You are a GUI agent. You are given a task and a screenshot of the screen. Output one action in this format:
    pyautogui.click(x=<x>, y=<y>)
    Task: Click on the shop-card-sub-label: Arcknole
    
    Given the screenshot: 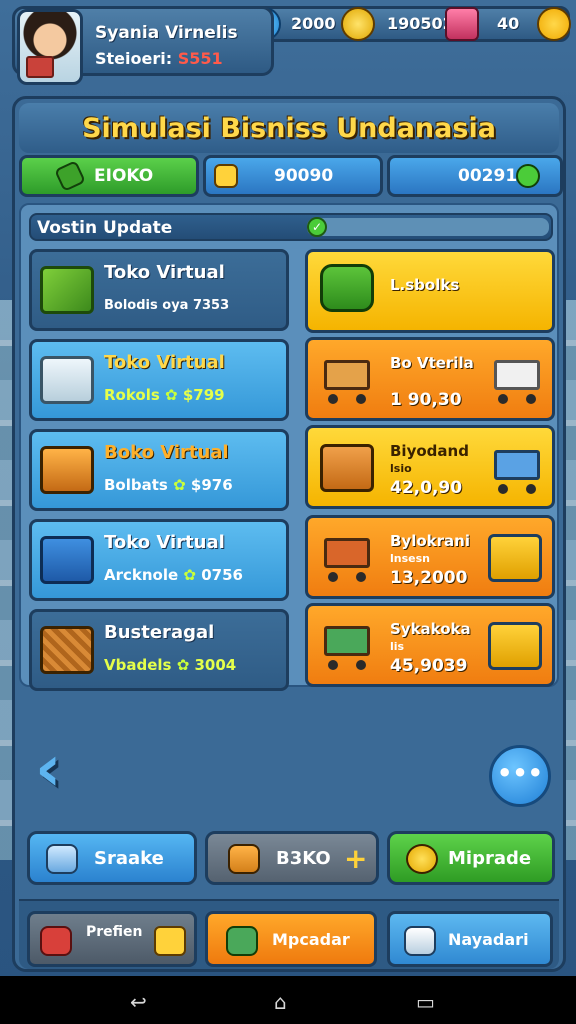 What is the action you would take?
    pyautogui.click(x=141, y=575)
    